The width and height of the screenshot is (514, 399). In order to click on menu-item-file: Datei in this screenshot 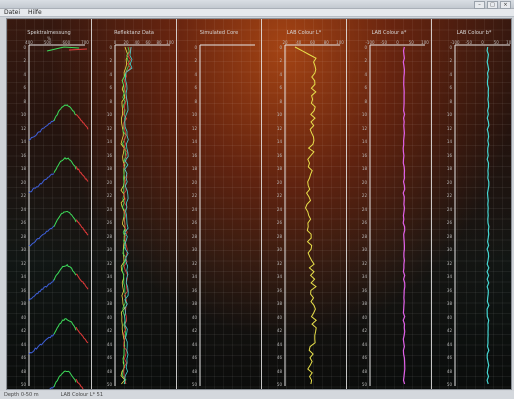, I will do `click(12, 12)`.